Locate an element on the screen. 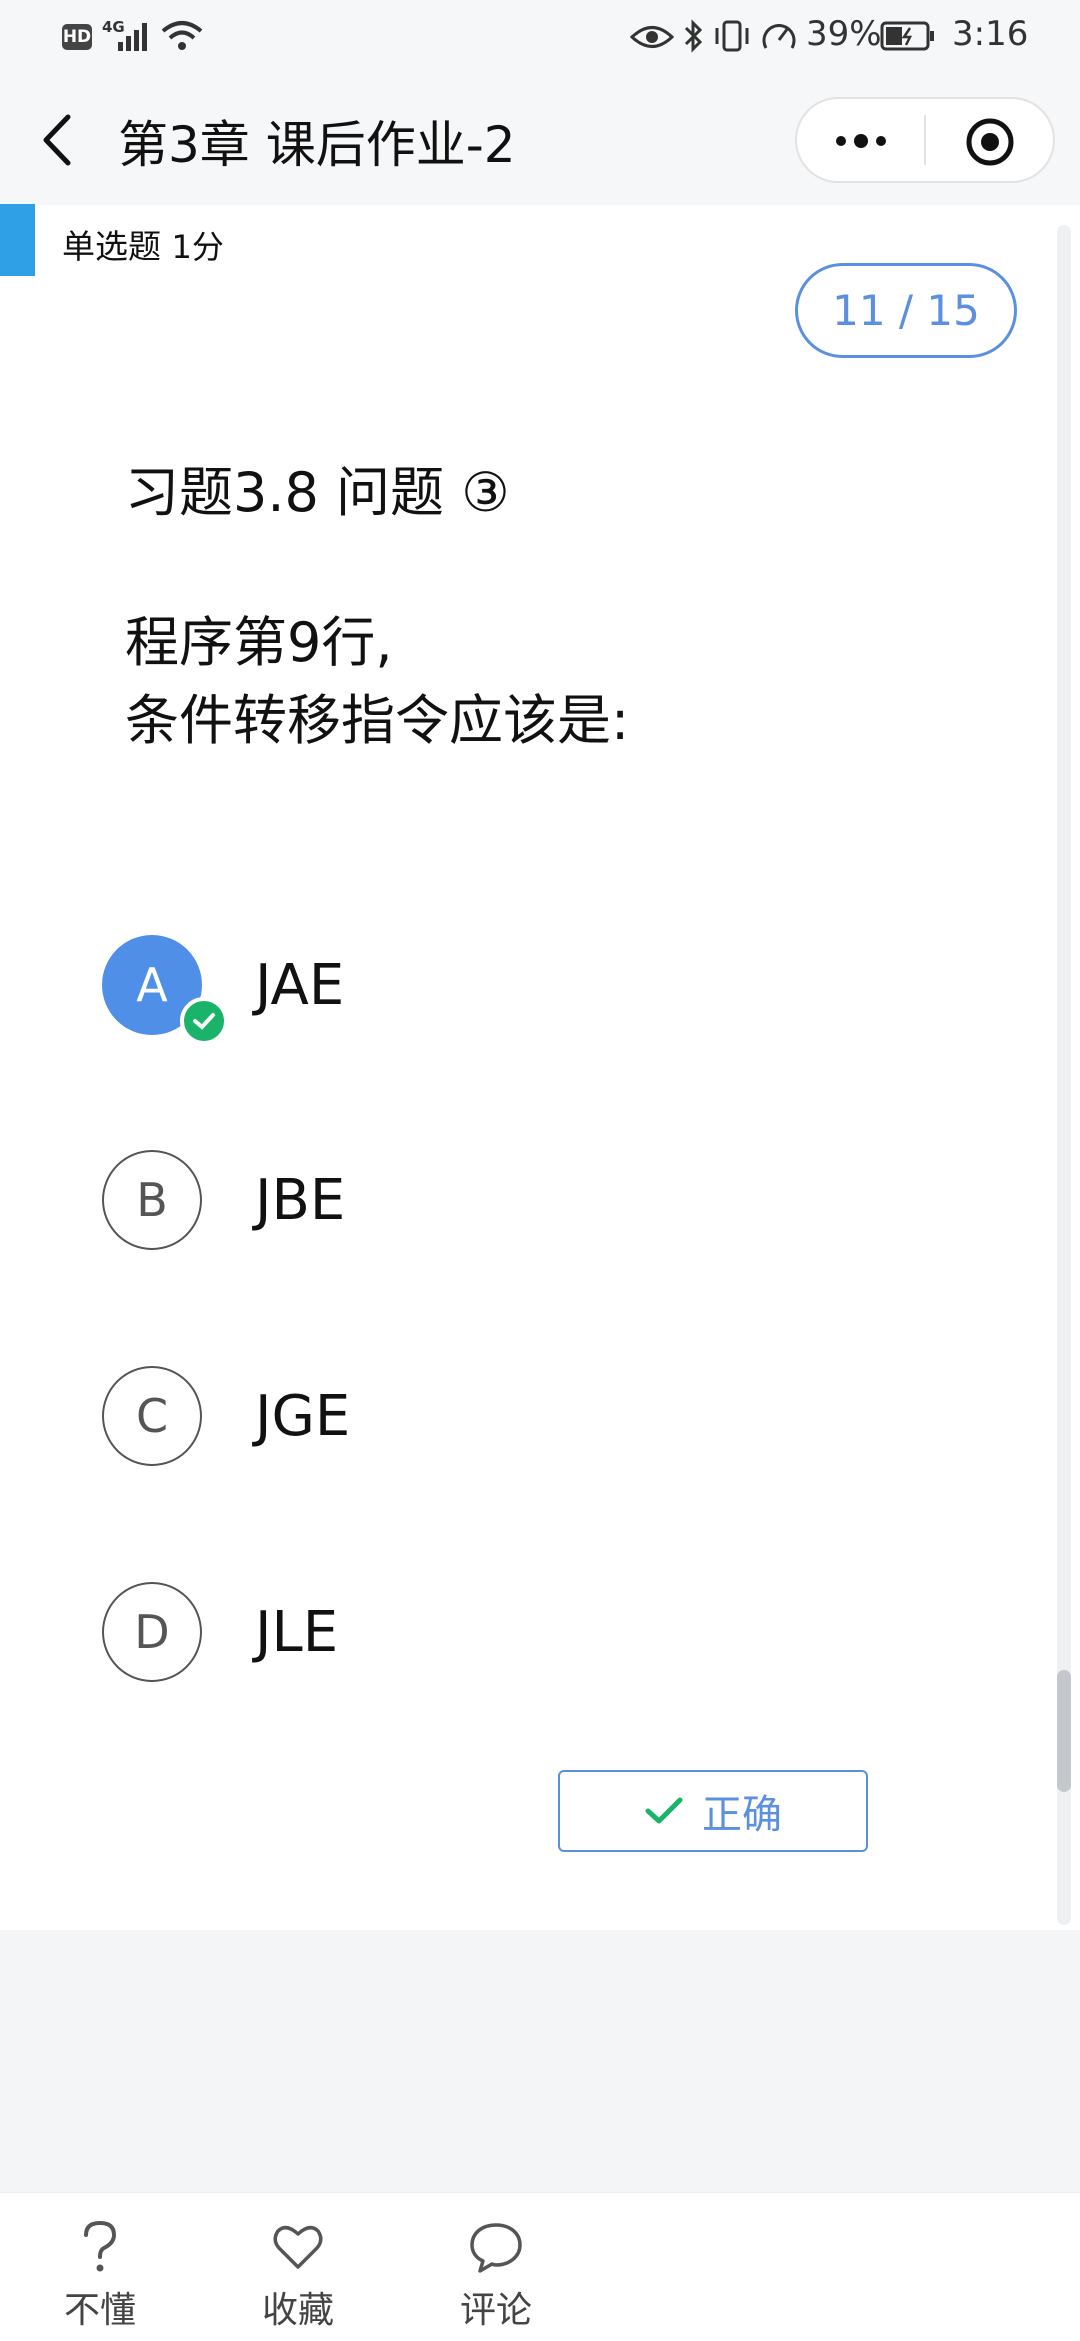 The height and width of the screenshot is (2341, 1080). mini-program-capsule is located at coordinates (925, 140).